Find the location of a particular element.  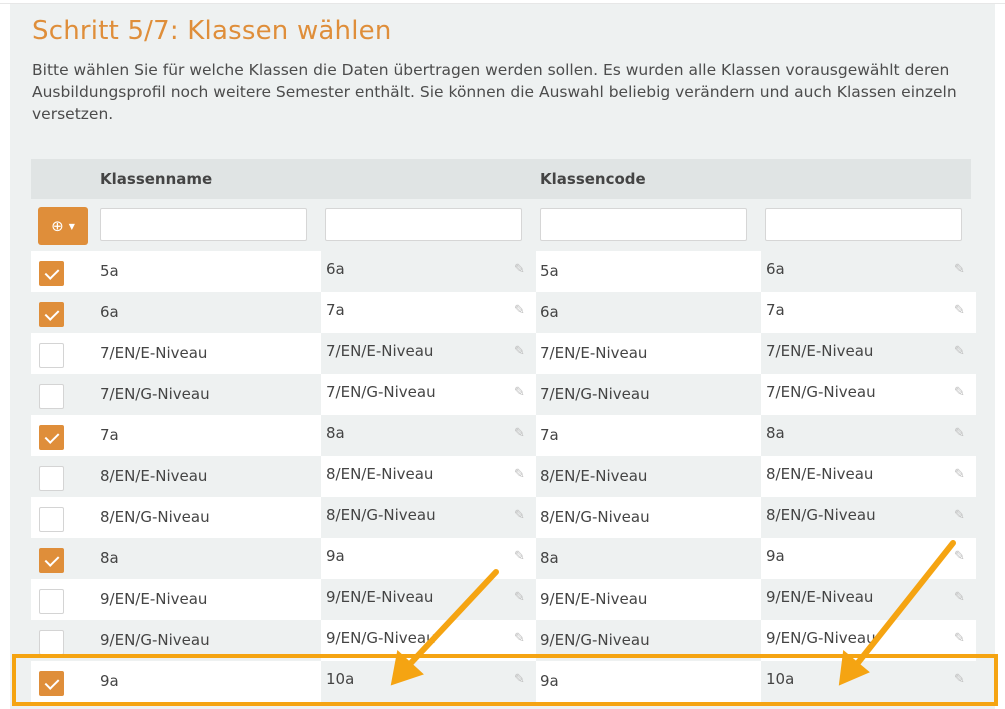

target-code-cell: 8/EN/G-Niveau ✎ is located at coordinates (868, 517).